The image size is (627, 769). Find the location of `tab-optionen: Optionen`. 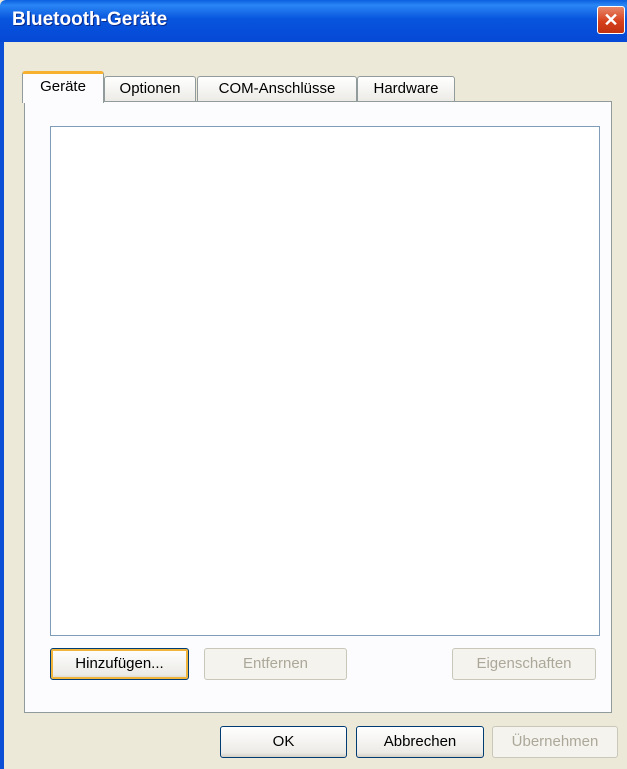

tab-optionen: Optionen is located at coordinates (150, 88).